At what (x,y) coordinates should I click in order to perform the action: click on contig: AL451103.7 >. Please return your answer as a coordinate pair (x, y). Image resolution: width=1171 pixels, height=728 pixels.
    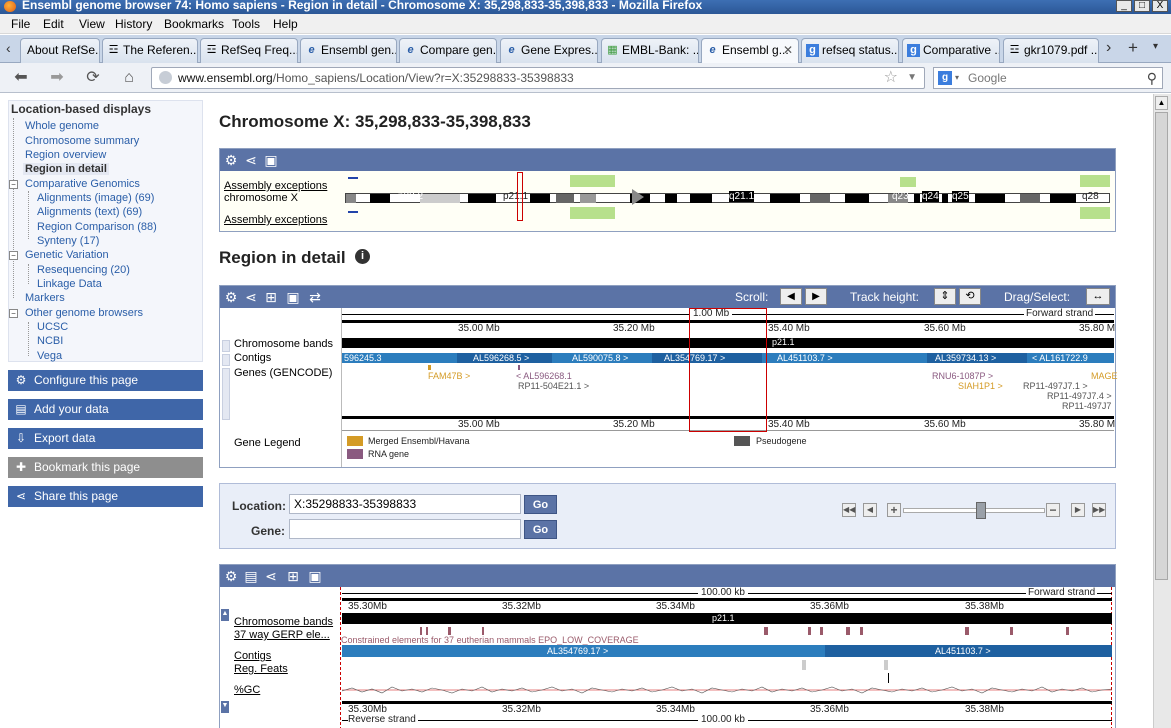
    Looking at the image, I should click on (968, 651).